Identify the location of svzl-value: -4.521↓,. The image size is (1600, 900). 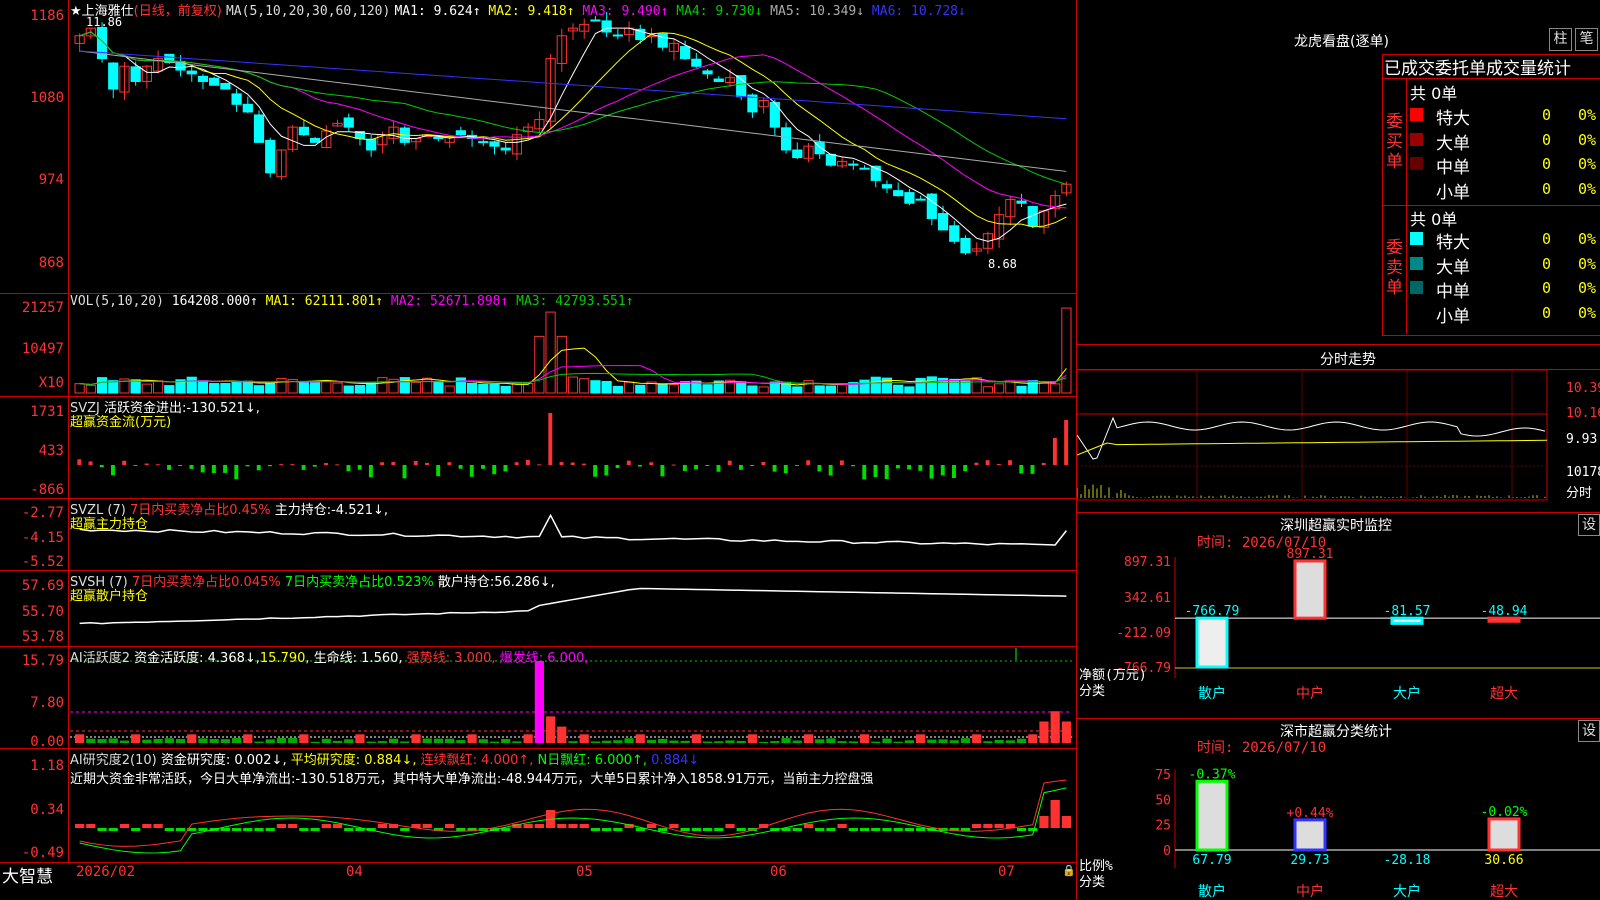
(360, 510).